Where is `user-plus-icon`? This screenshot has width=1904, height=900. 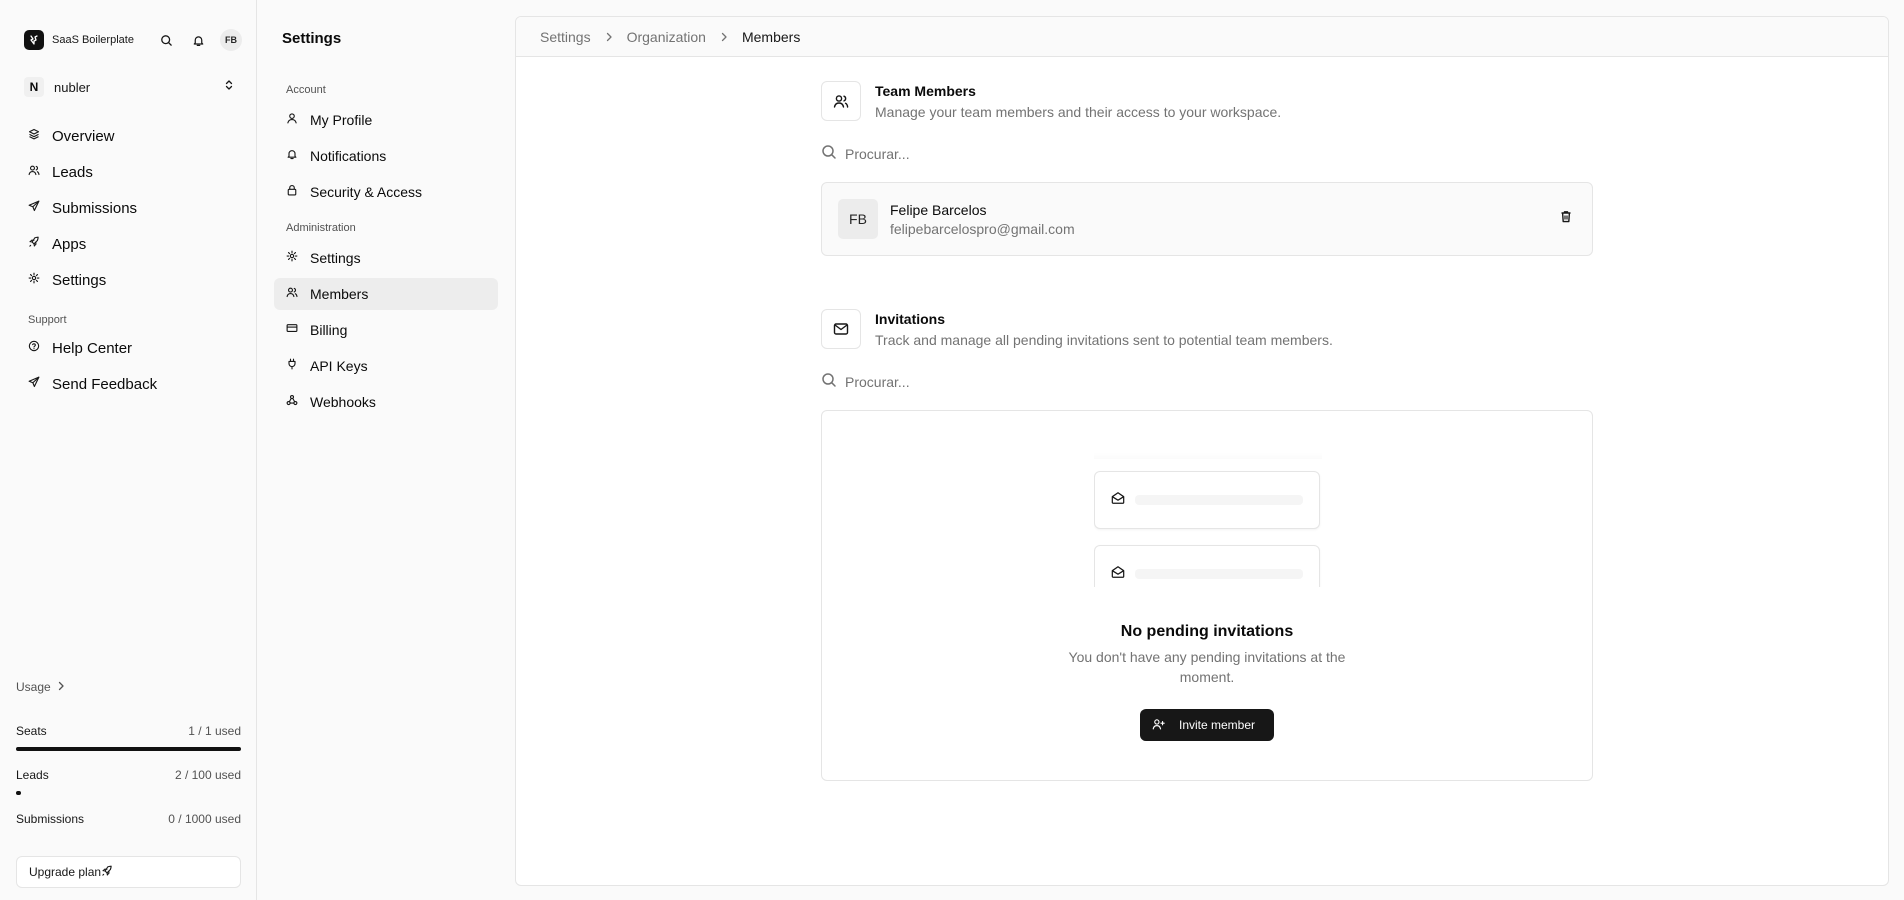 user-plus-icon is located at coordinates (1158, 725).